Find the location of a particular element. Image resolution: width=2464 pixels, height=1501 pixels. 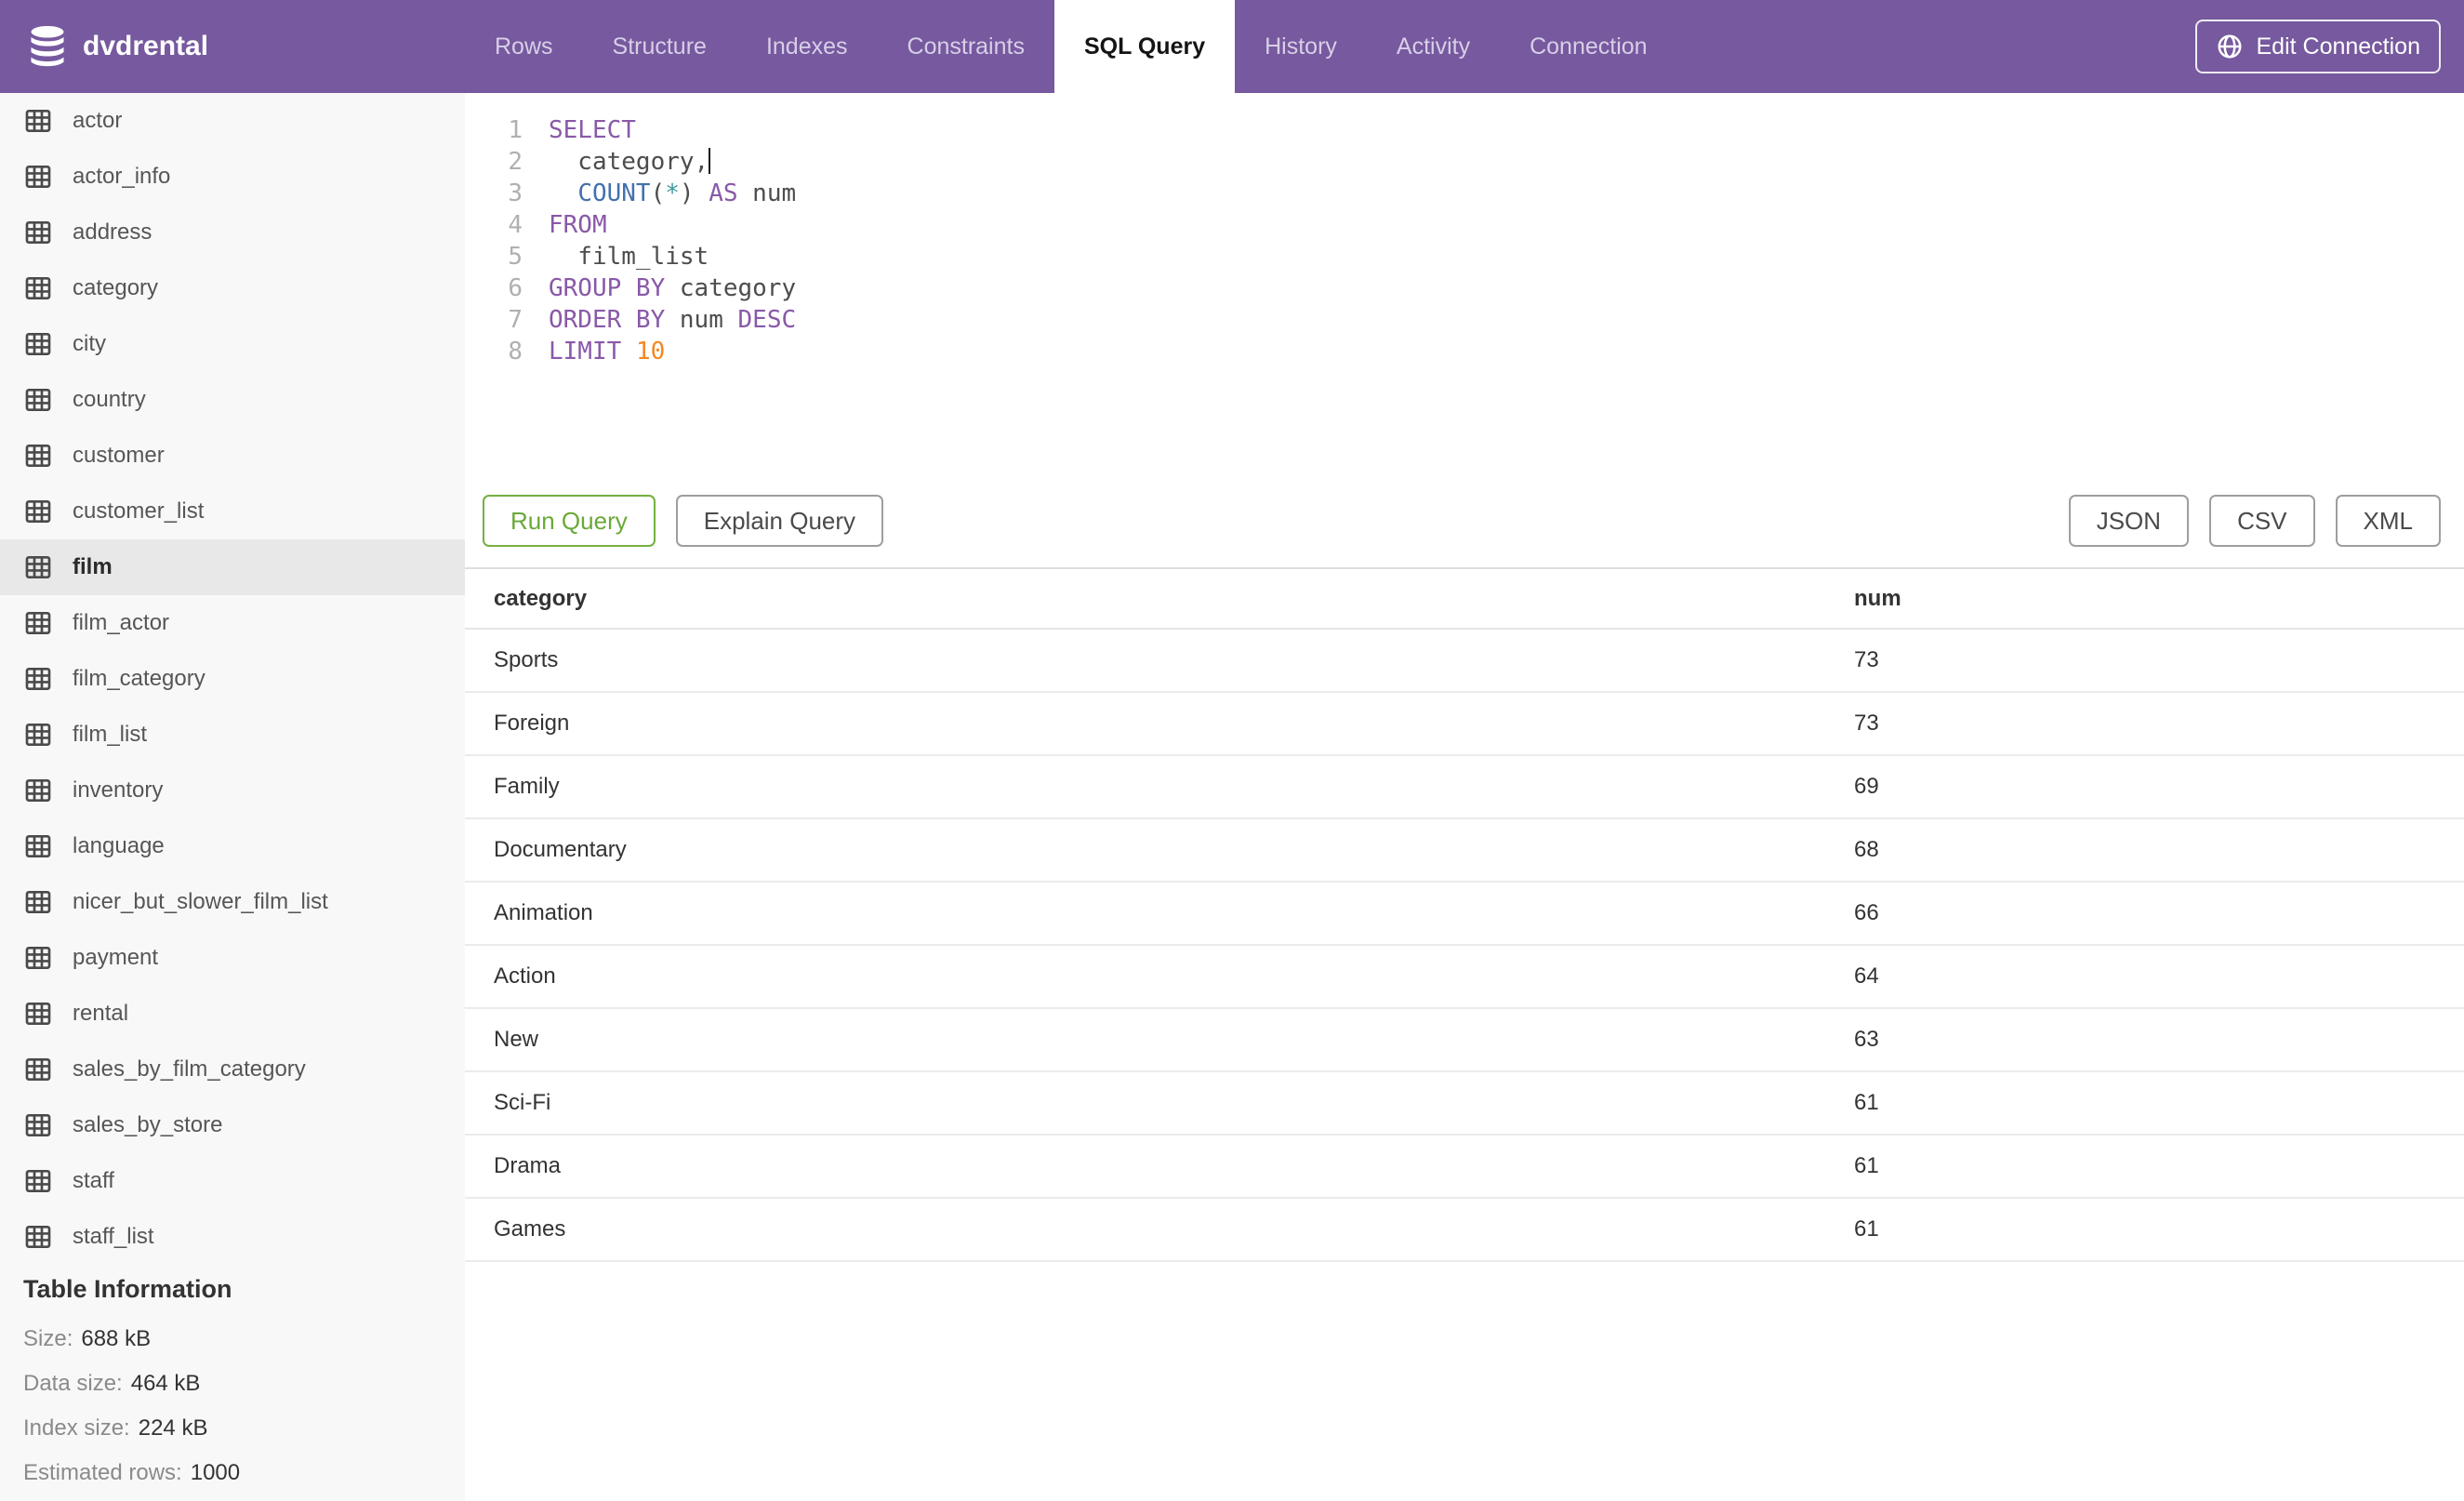

tab-sql-query: SQL Query is located at coordinates (1144, 46).